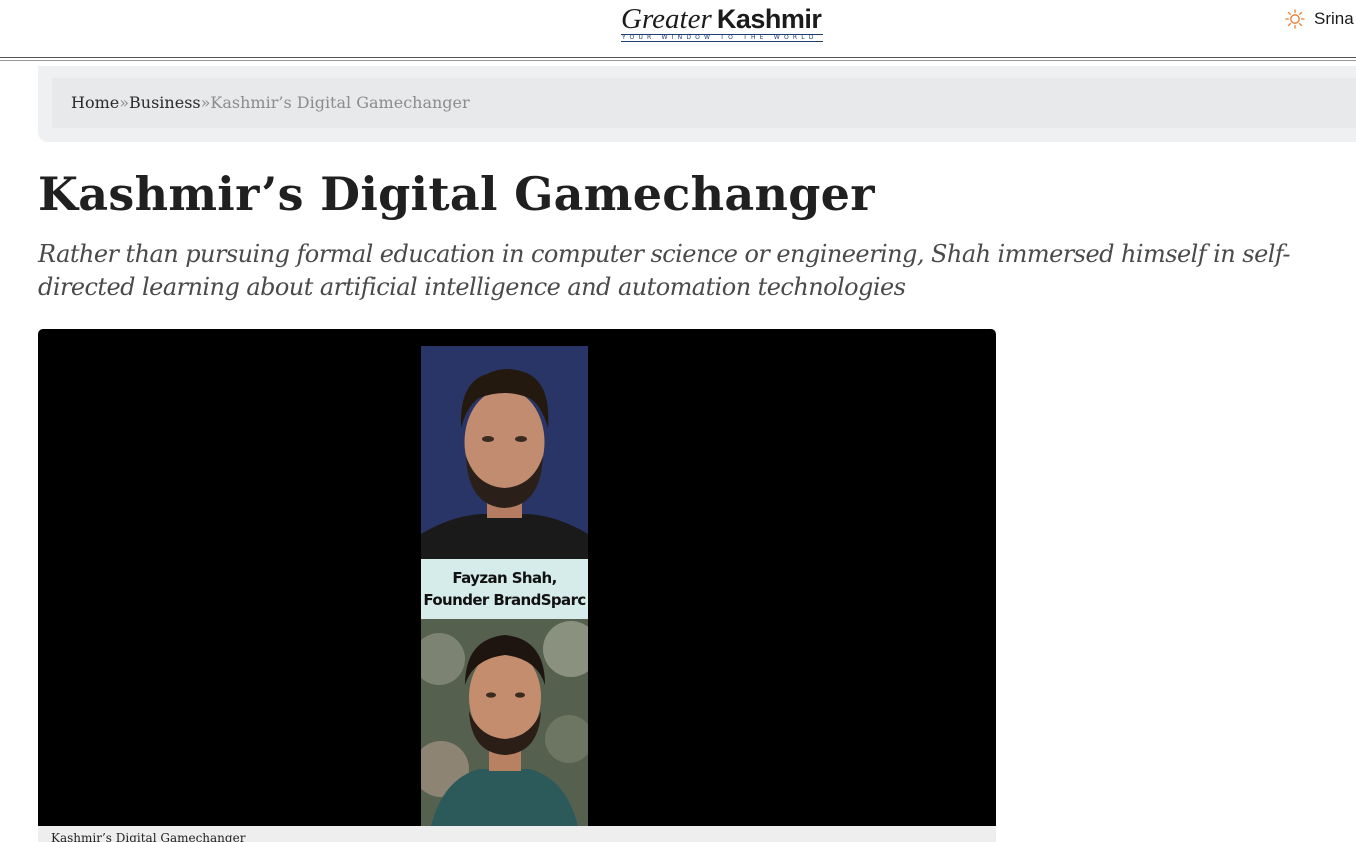 Image resolution: width=1356 pixels, height=842 pixels. I want to click on breadcrumb-business-link: Business, so click(165, 102).